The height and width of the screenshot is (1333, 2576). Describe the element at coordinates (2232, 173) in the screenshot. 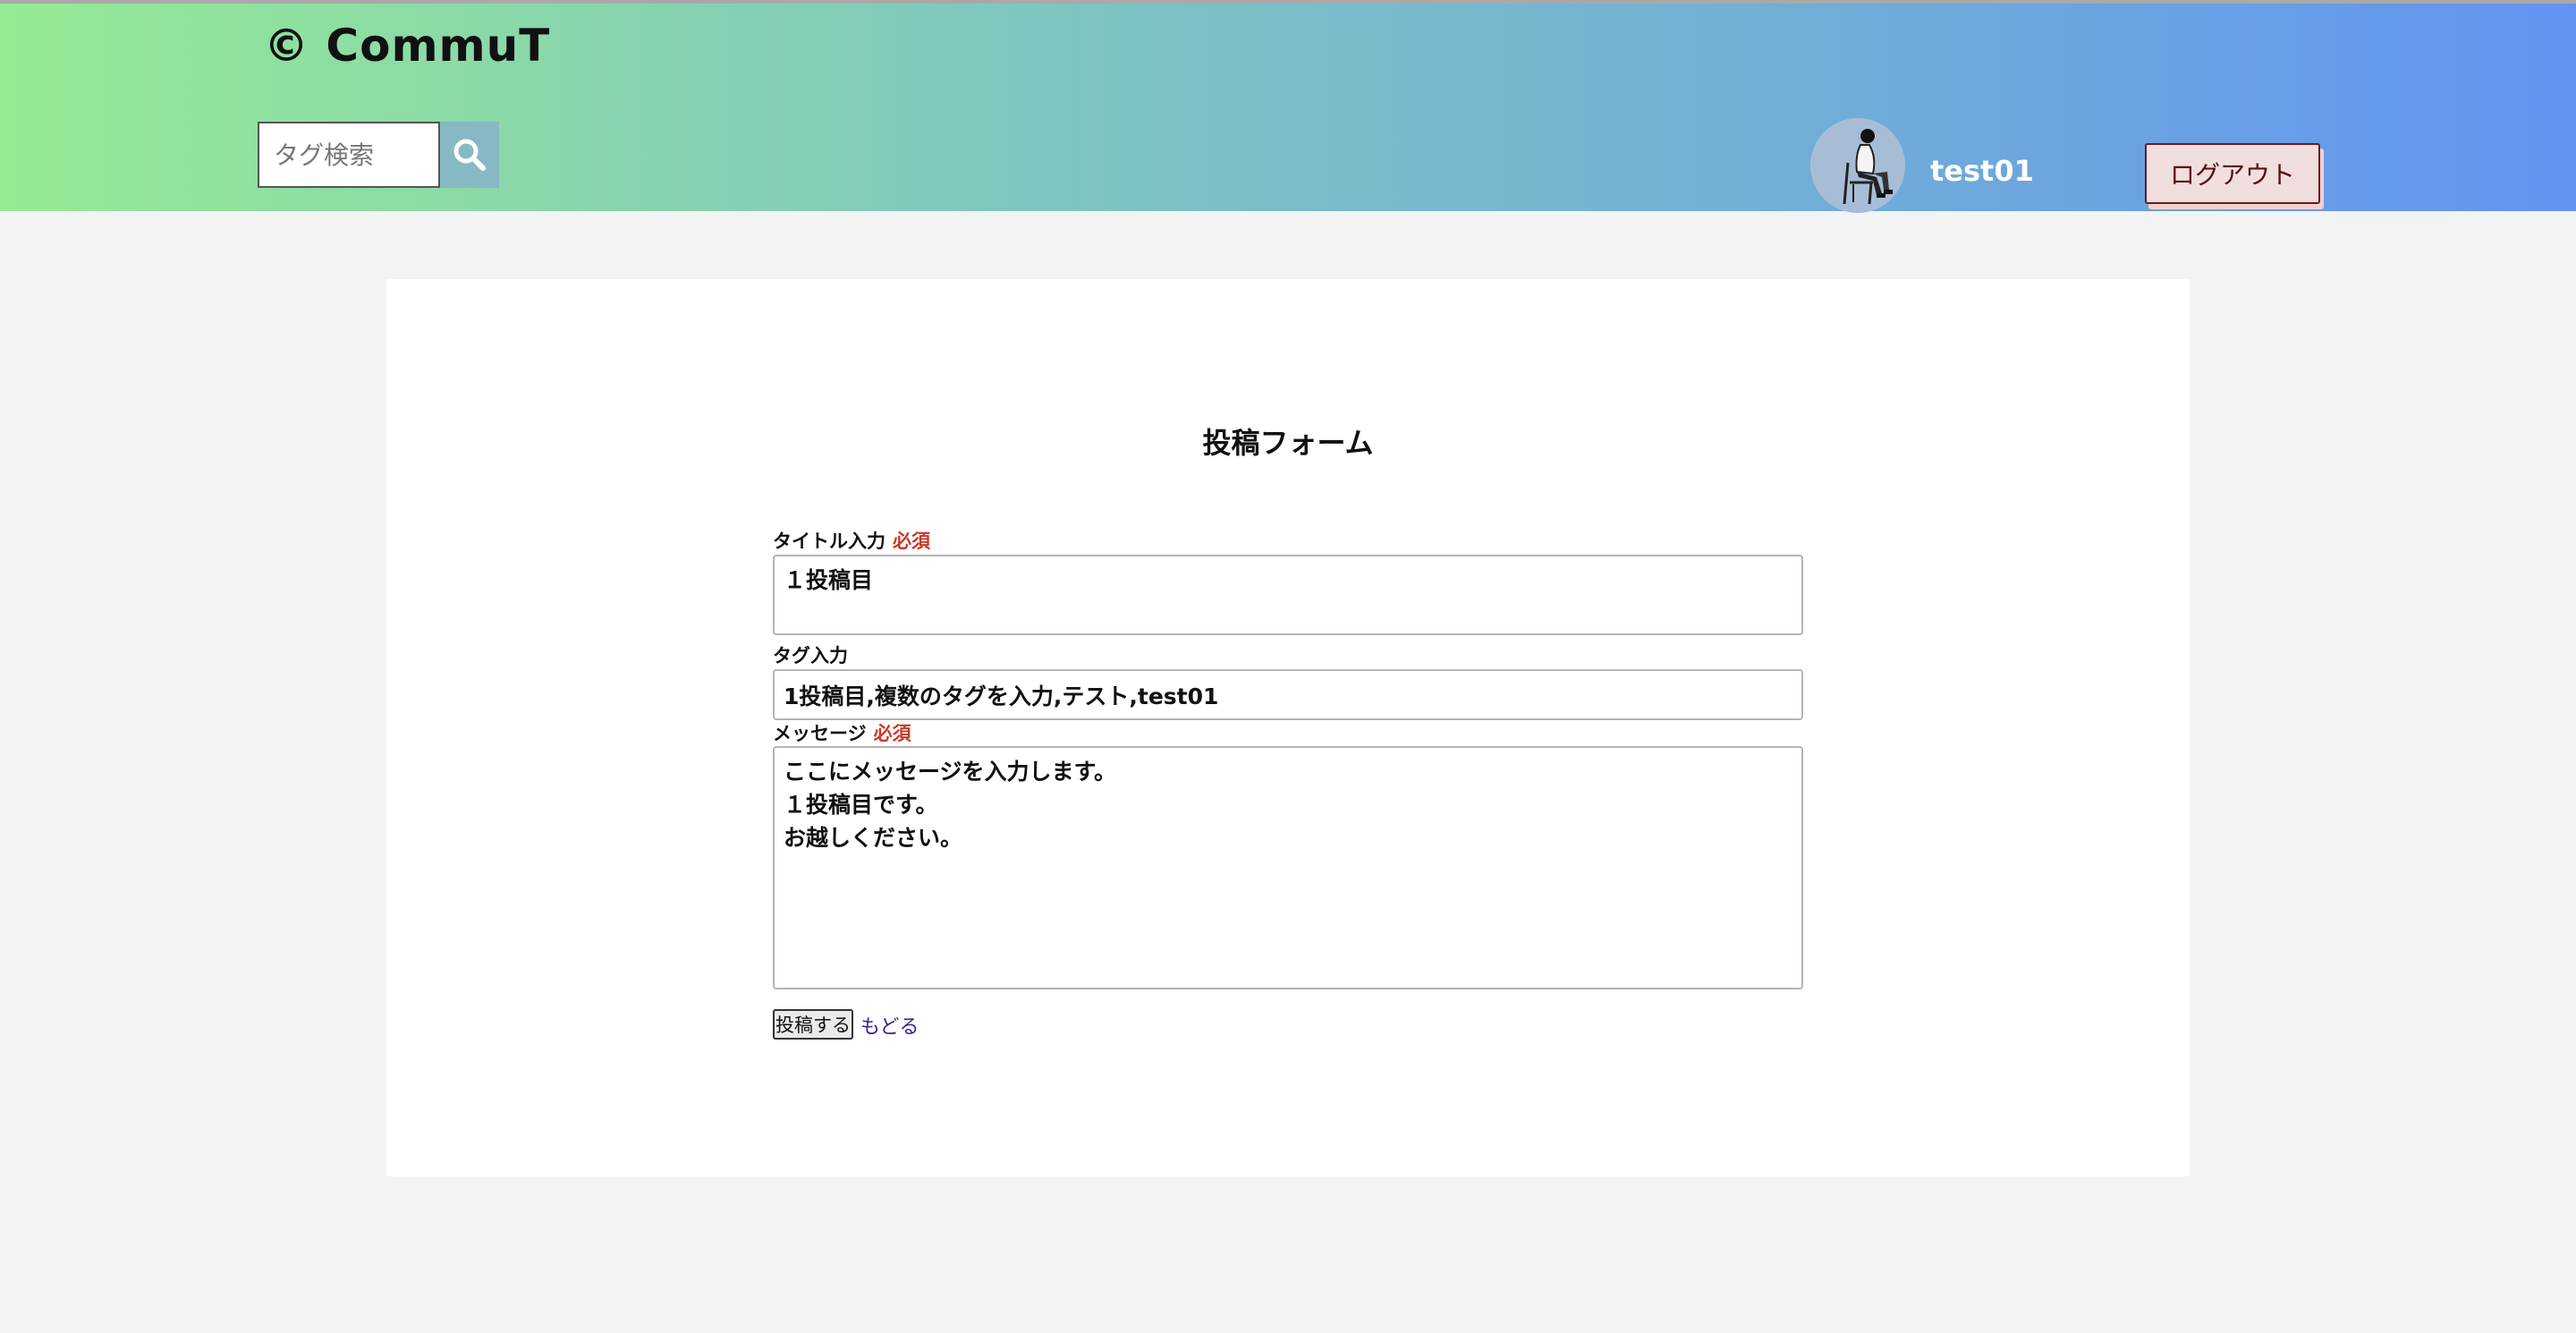

I see `logout-button: ログアウト` at that location.